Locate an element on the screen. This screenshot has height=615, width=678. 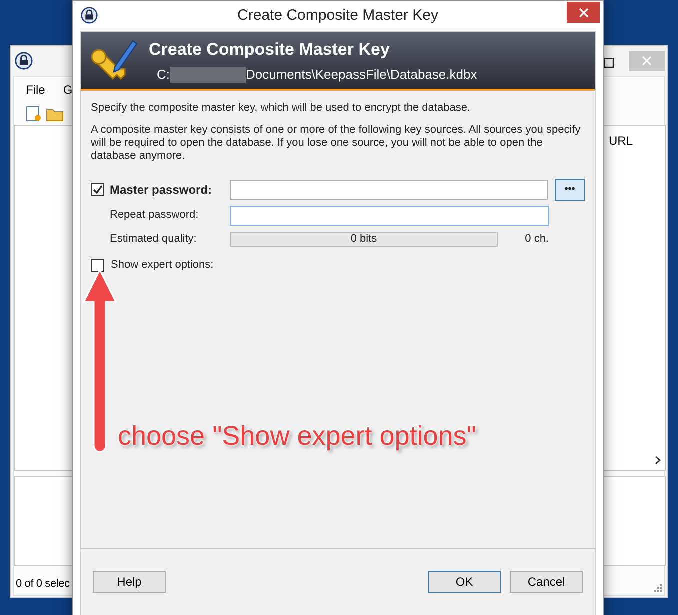
banner-title: Create Composite Master Key is located at coordinates (270, 49).